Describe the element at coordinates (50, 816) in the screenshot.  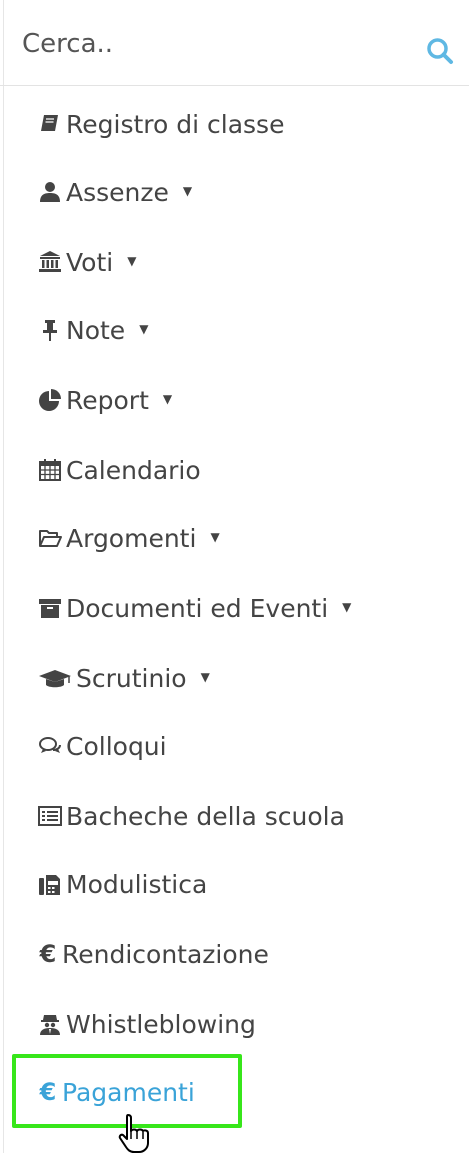
I see `list-alt-icon` at that location.